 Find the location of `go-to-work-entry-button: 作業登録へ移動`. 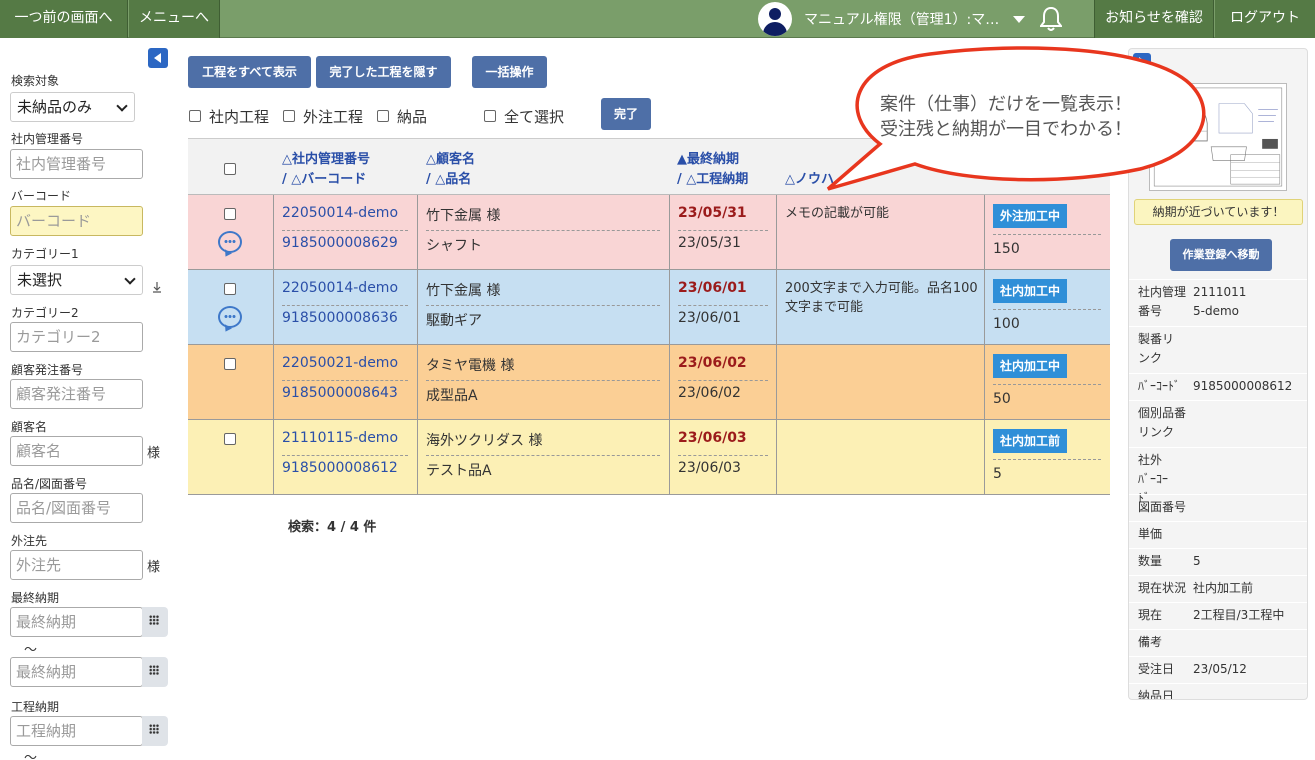

go-to-work-entry-button: 作業登録へ移動 is located at coordinates (1221, 255).